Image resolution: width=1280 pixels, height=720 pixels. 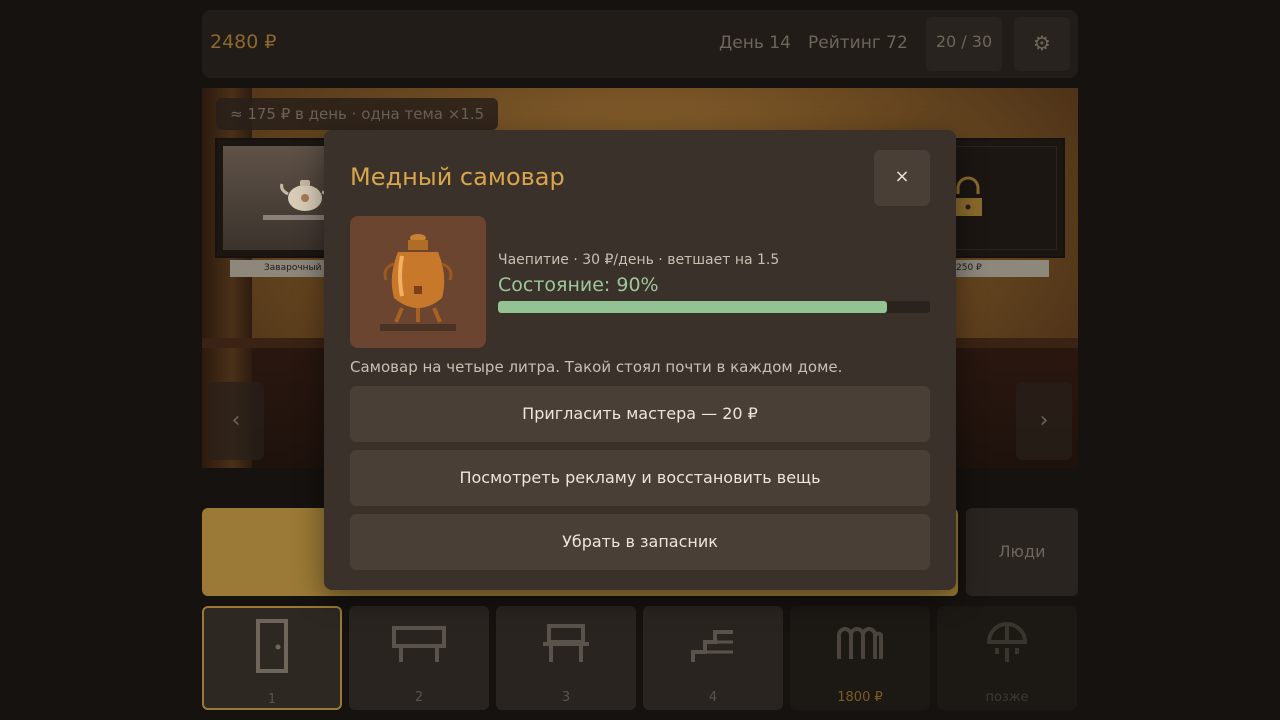 I want to click on room-tab-5: 1800 ₽, so click(x=860, y=658).